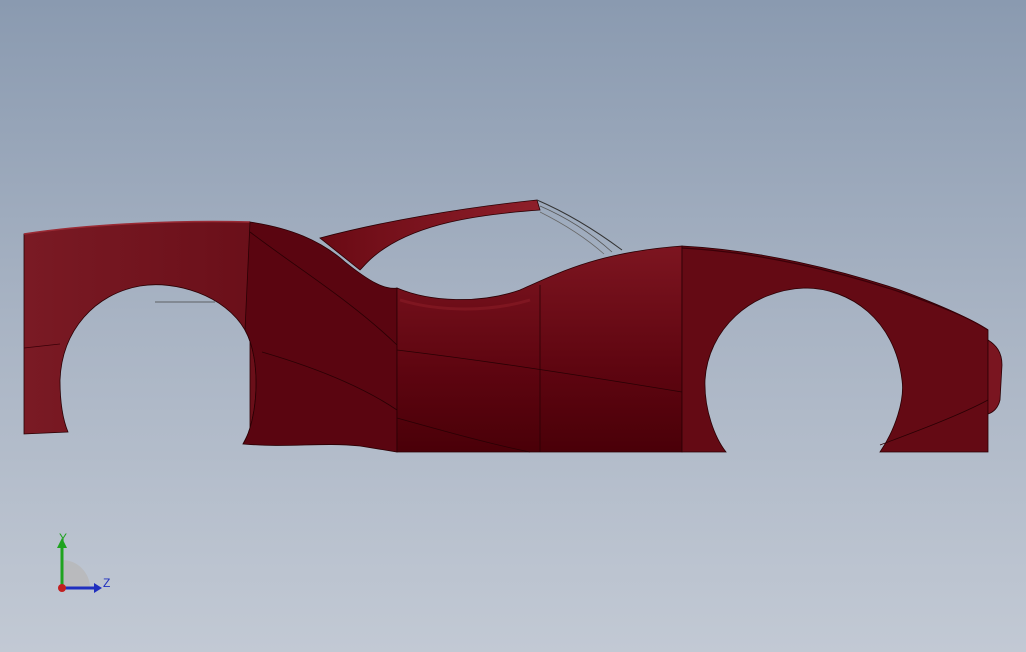  What do you see at coordinates (430, 235) in the screenshot?
I see `roof-canopy` at bounding box center [430, 235].